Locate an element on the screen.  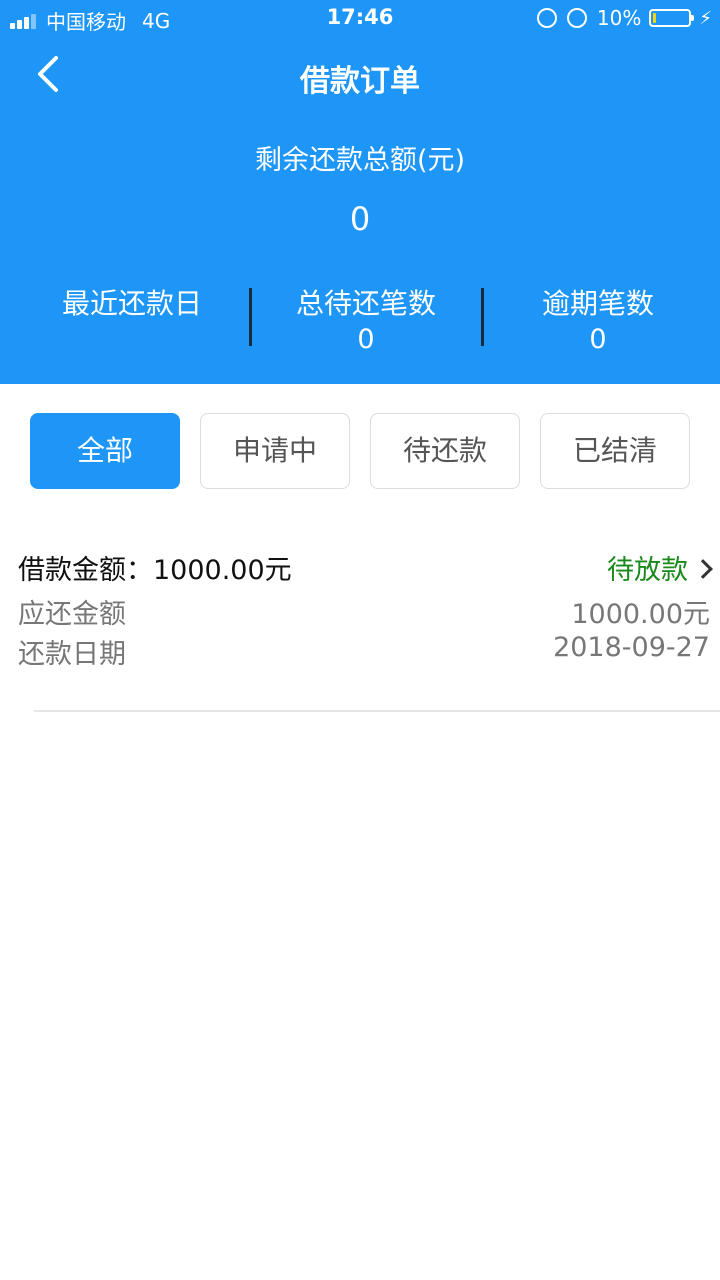
stat-label: 逾期笔数 is located at coordinates (597, 303).